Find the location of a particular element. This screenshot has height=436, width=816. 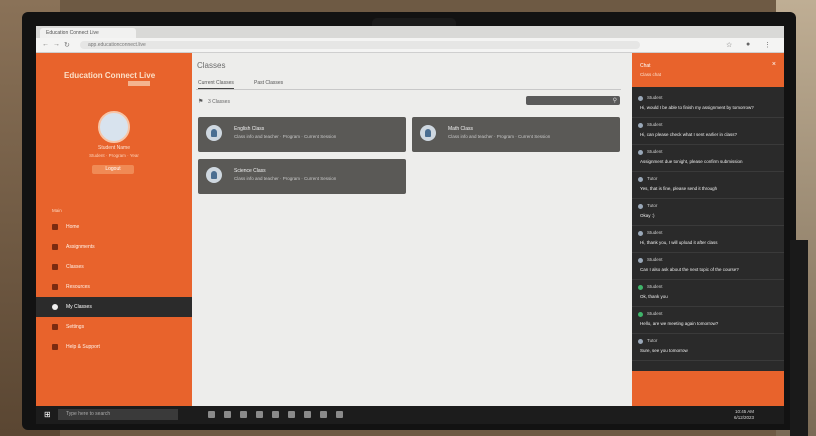

logout-button: Logout is located at coordinates (113, 169).